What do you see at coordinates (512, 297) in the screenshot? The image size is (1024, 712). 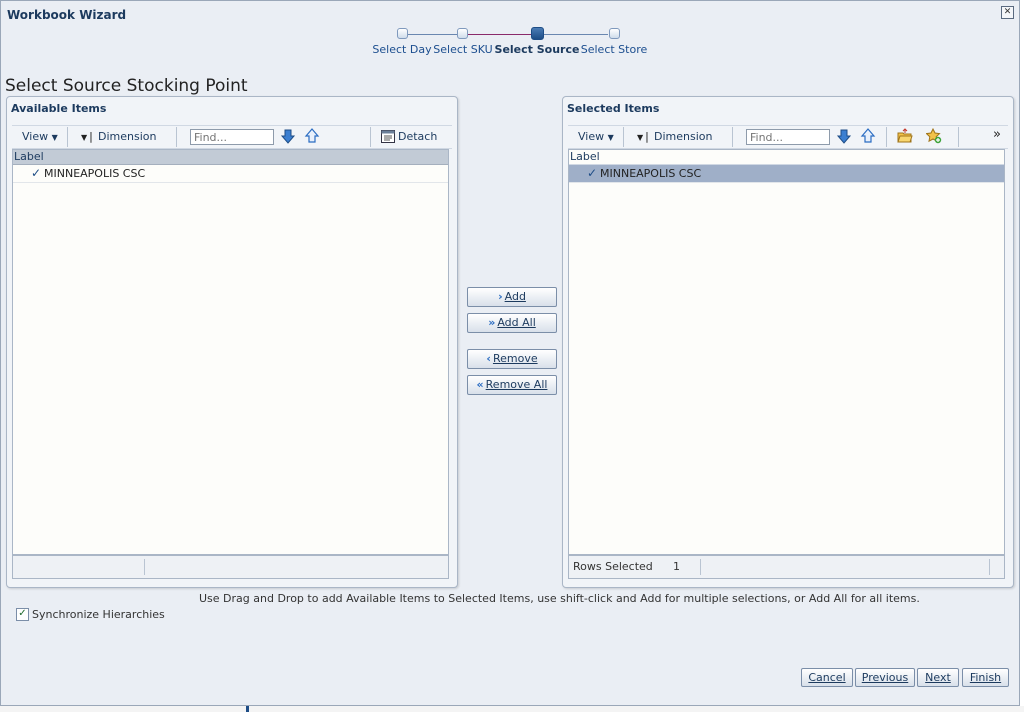 I see `add-button: › Add` at bounding box center [512, 297].